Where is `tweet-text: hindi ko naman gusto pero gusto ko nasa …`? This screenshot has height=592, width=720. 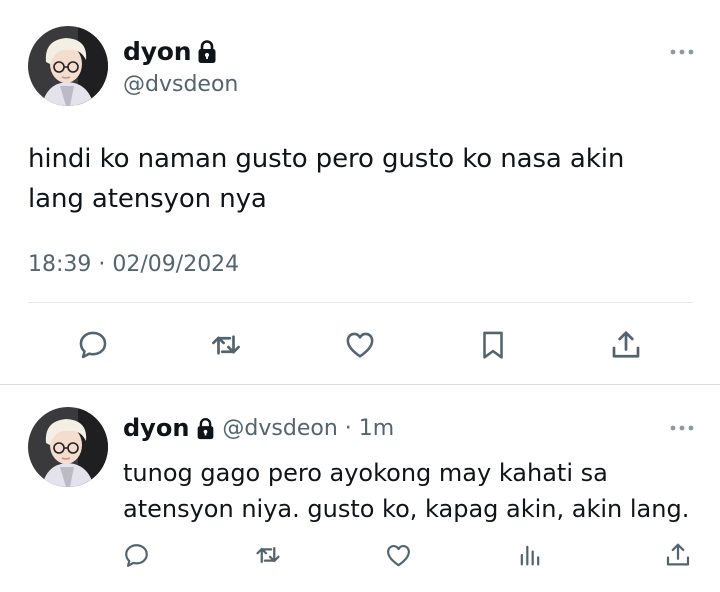
tweet-text: hindi ko naman gusto pero gusto ko nasa … is located at coordinates (363, 179).